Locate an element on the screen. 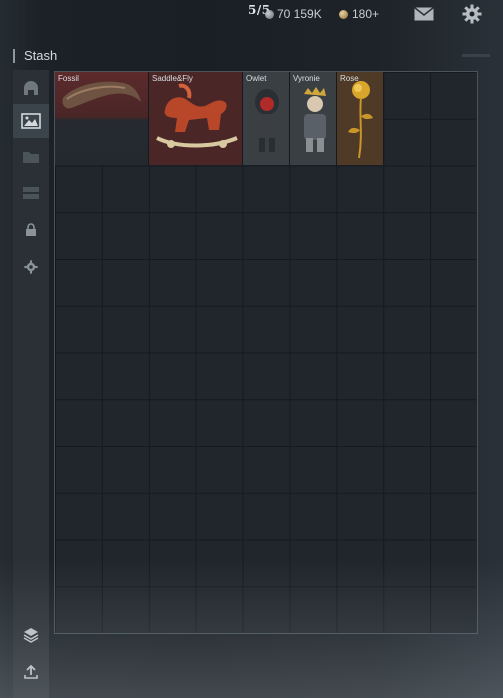  rocking-horse-icon is located at coordinates (197, 115).